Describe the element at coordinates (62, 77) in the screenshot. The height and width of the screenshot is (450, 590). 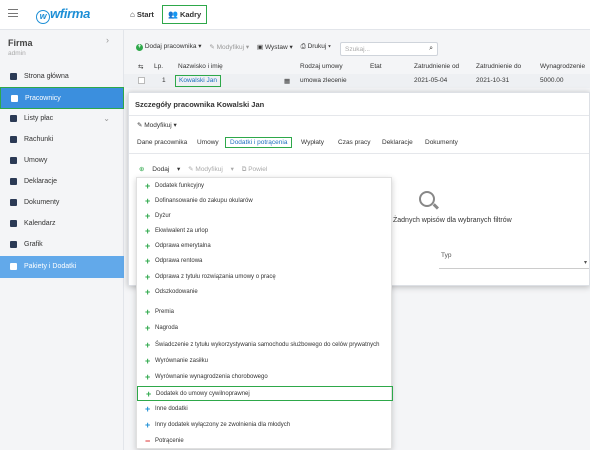
I see `sidebar-item-home: Strona główna` at that location.